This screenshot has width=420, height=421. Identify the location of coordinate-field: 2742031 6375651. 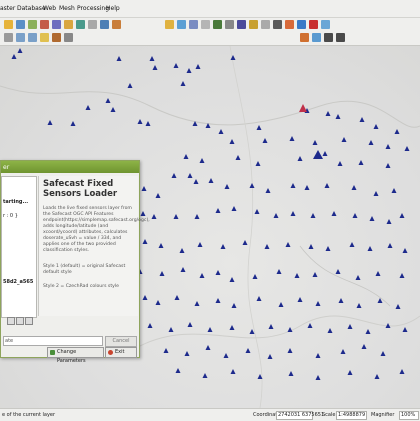
(300, 415).